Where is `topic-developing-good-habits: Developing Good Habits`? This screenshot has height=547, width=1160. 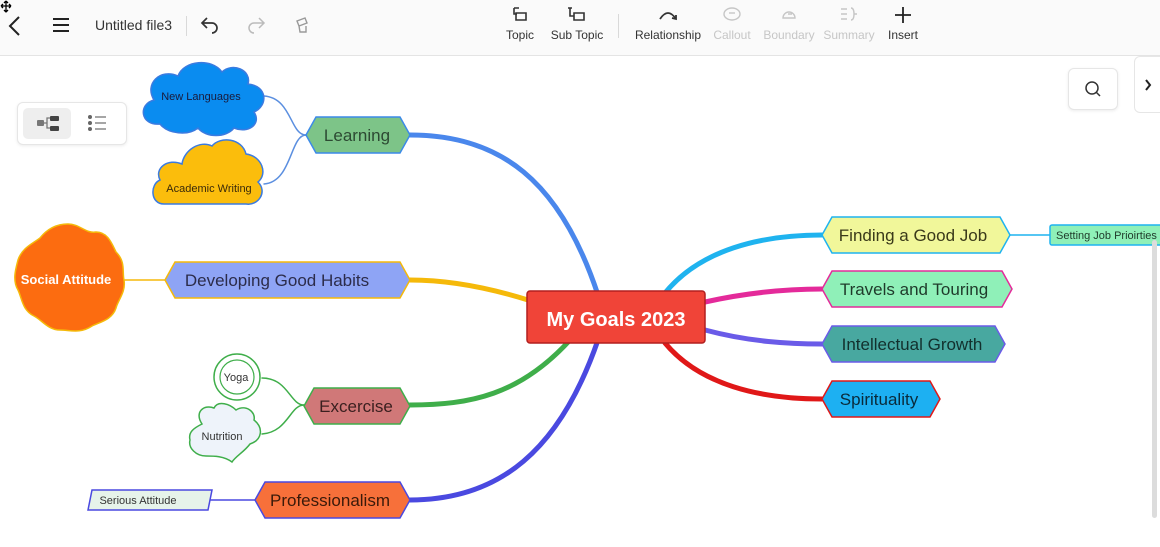
topic-developing-good-habits: Developing Good Habits is located at coordinates (287, 280).